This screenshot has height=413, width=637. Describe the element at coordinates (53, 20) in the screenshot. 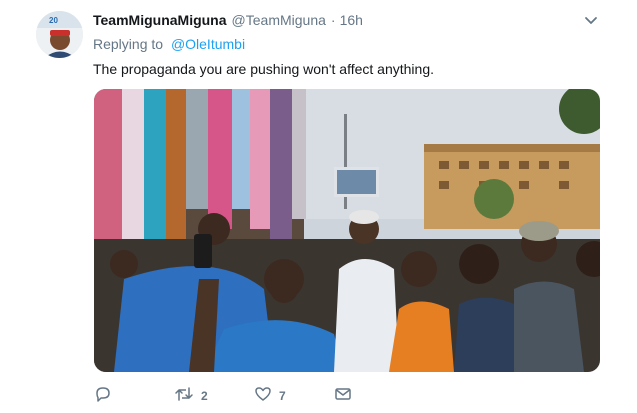

I see `avatar-badge-text: 20` at that location.